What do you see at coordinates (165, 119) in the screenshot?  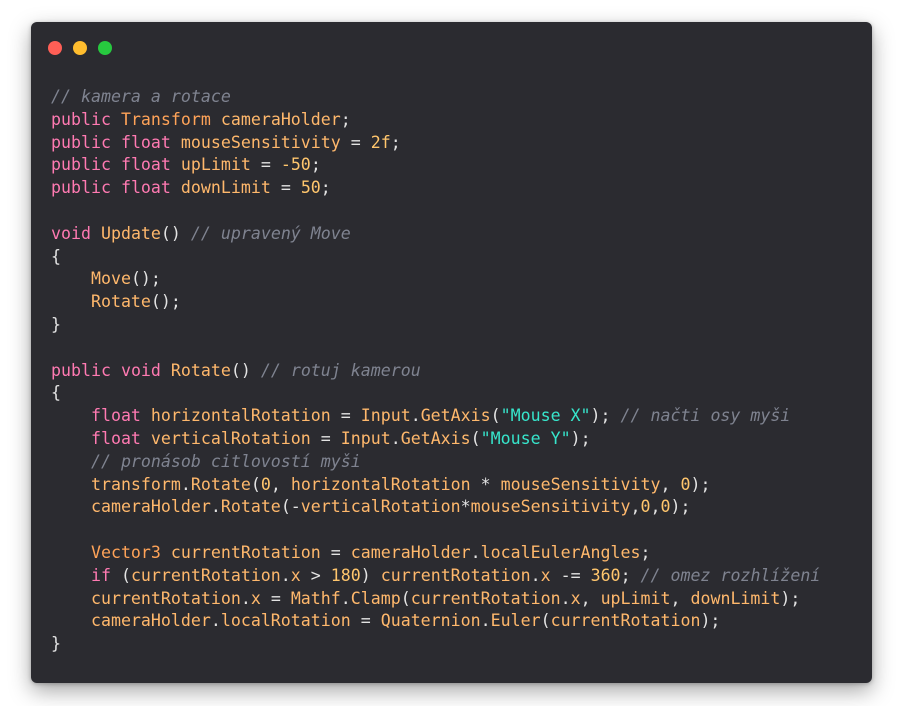 I see `code-token: Transform` at bounding box center [165, 119].